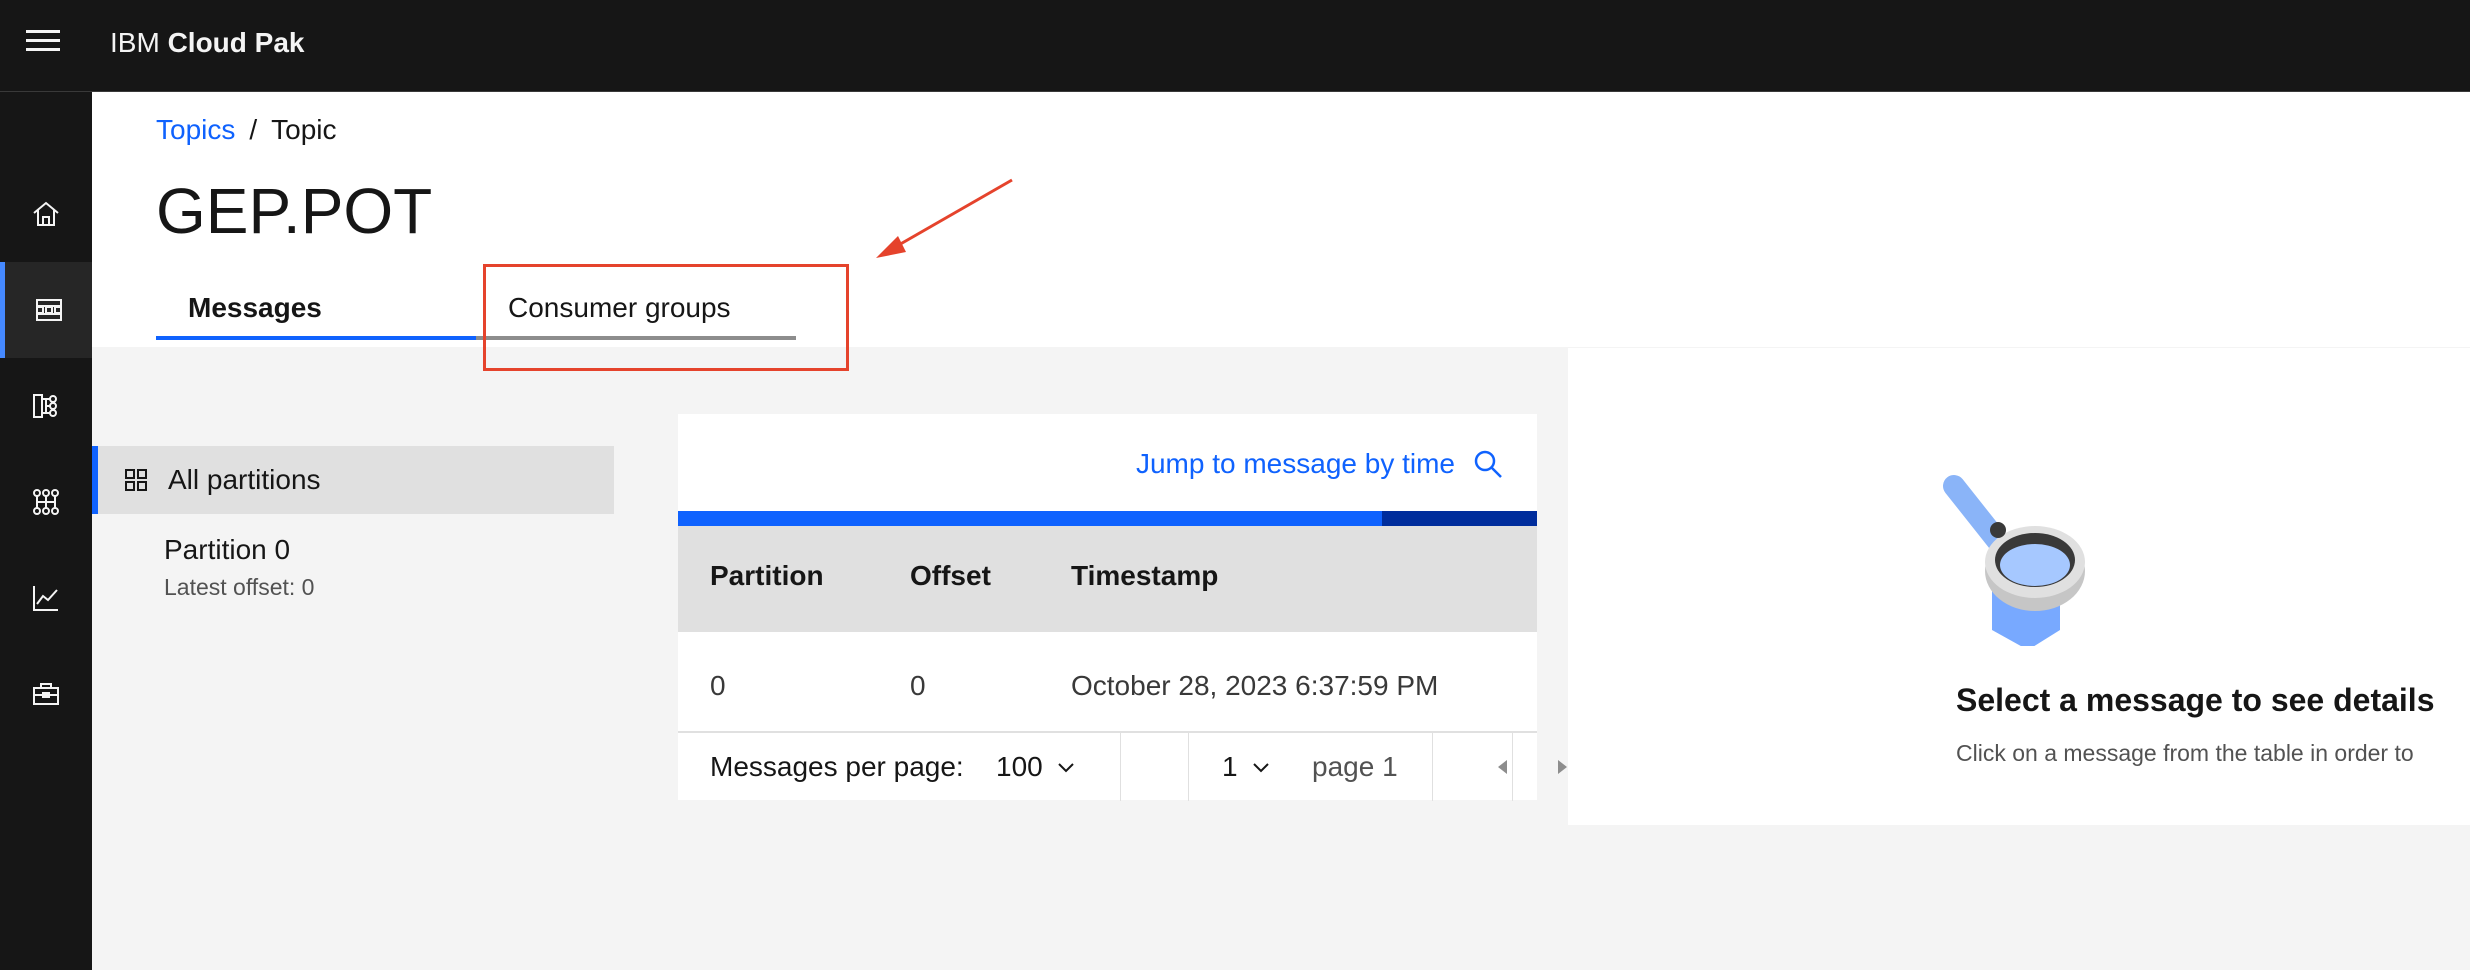 Image resolution: width=2470 pixels, height=970 pixels. I want to click on grid-icon, so click(136, 480).